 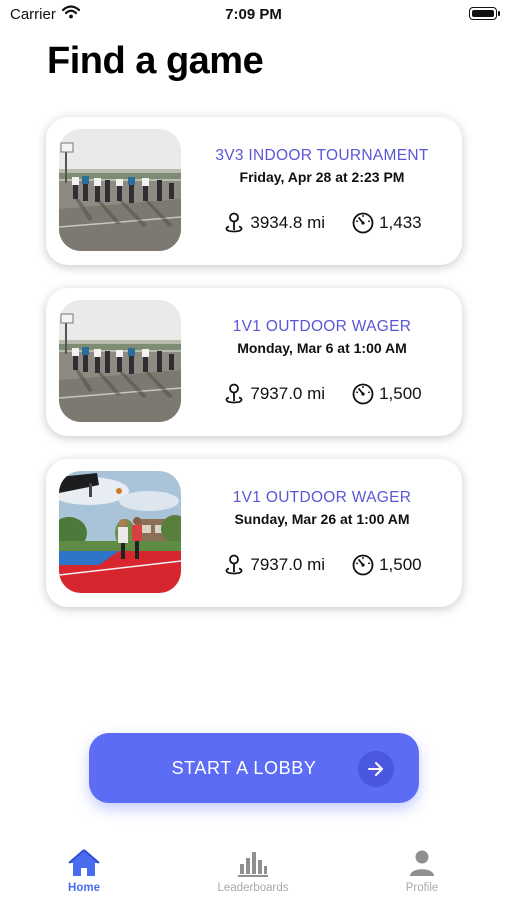 I want to click on game-date: Sunday, Mar 26 at 1:00 AM, so click(x=322, y=519).